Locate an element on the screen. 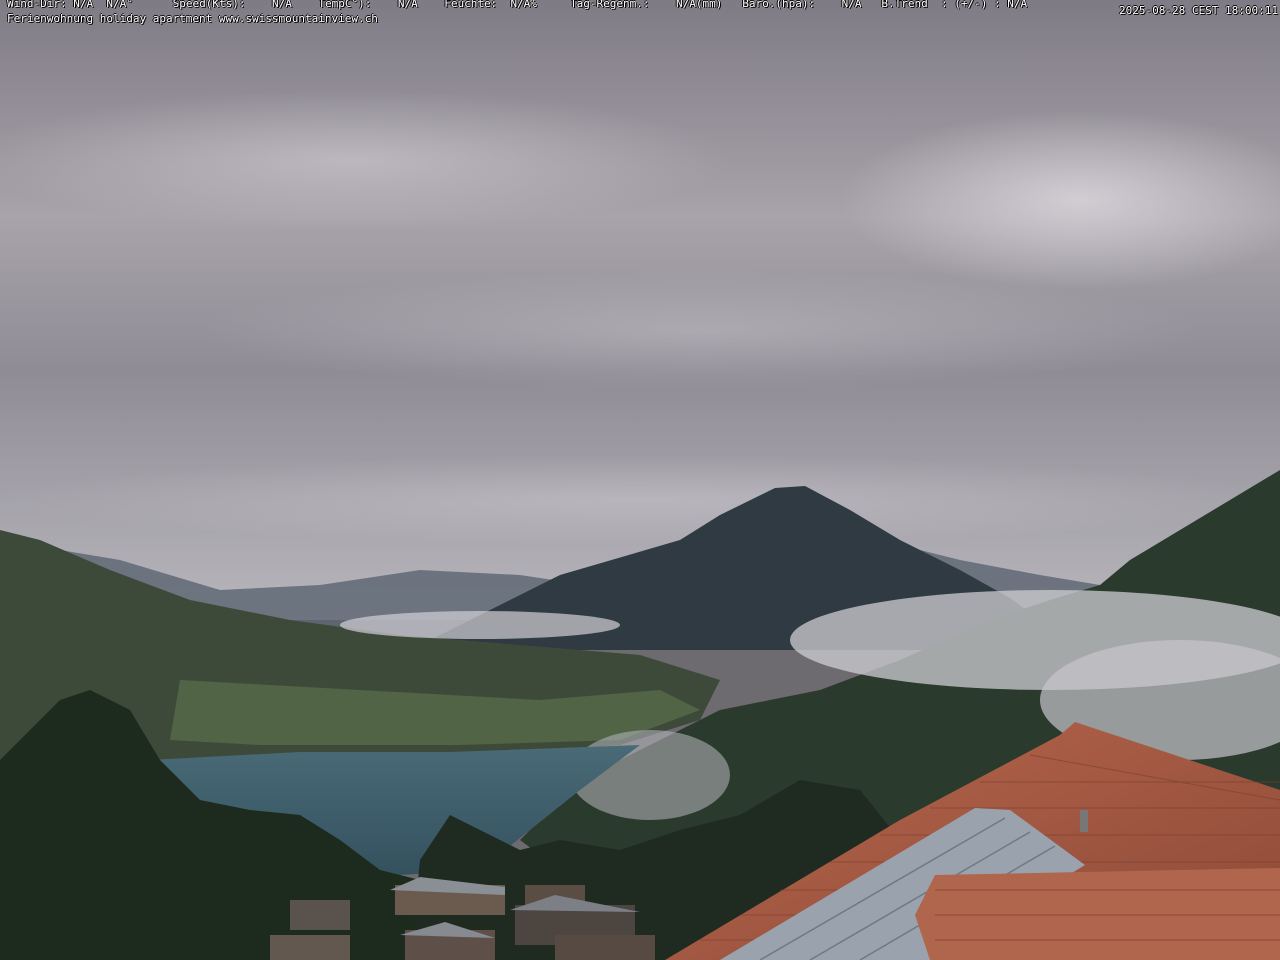  speed-value: N/A is located at coordinates (281, 5).